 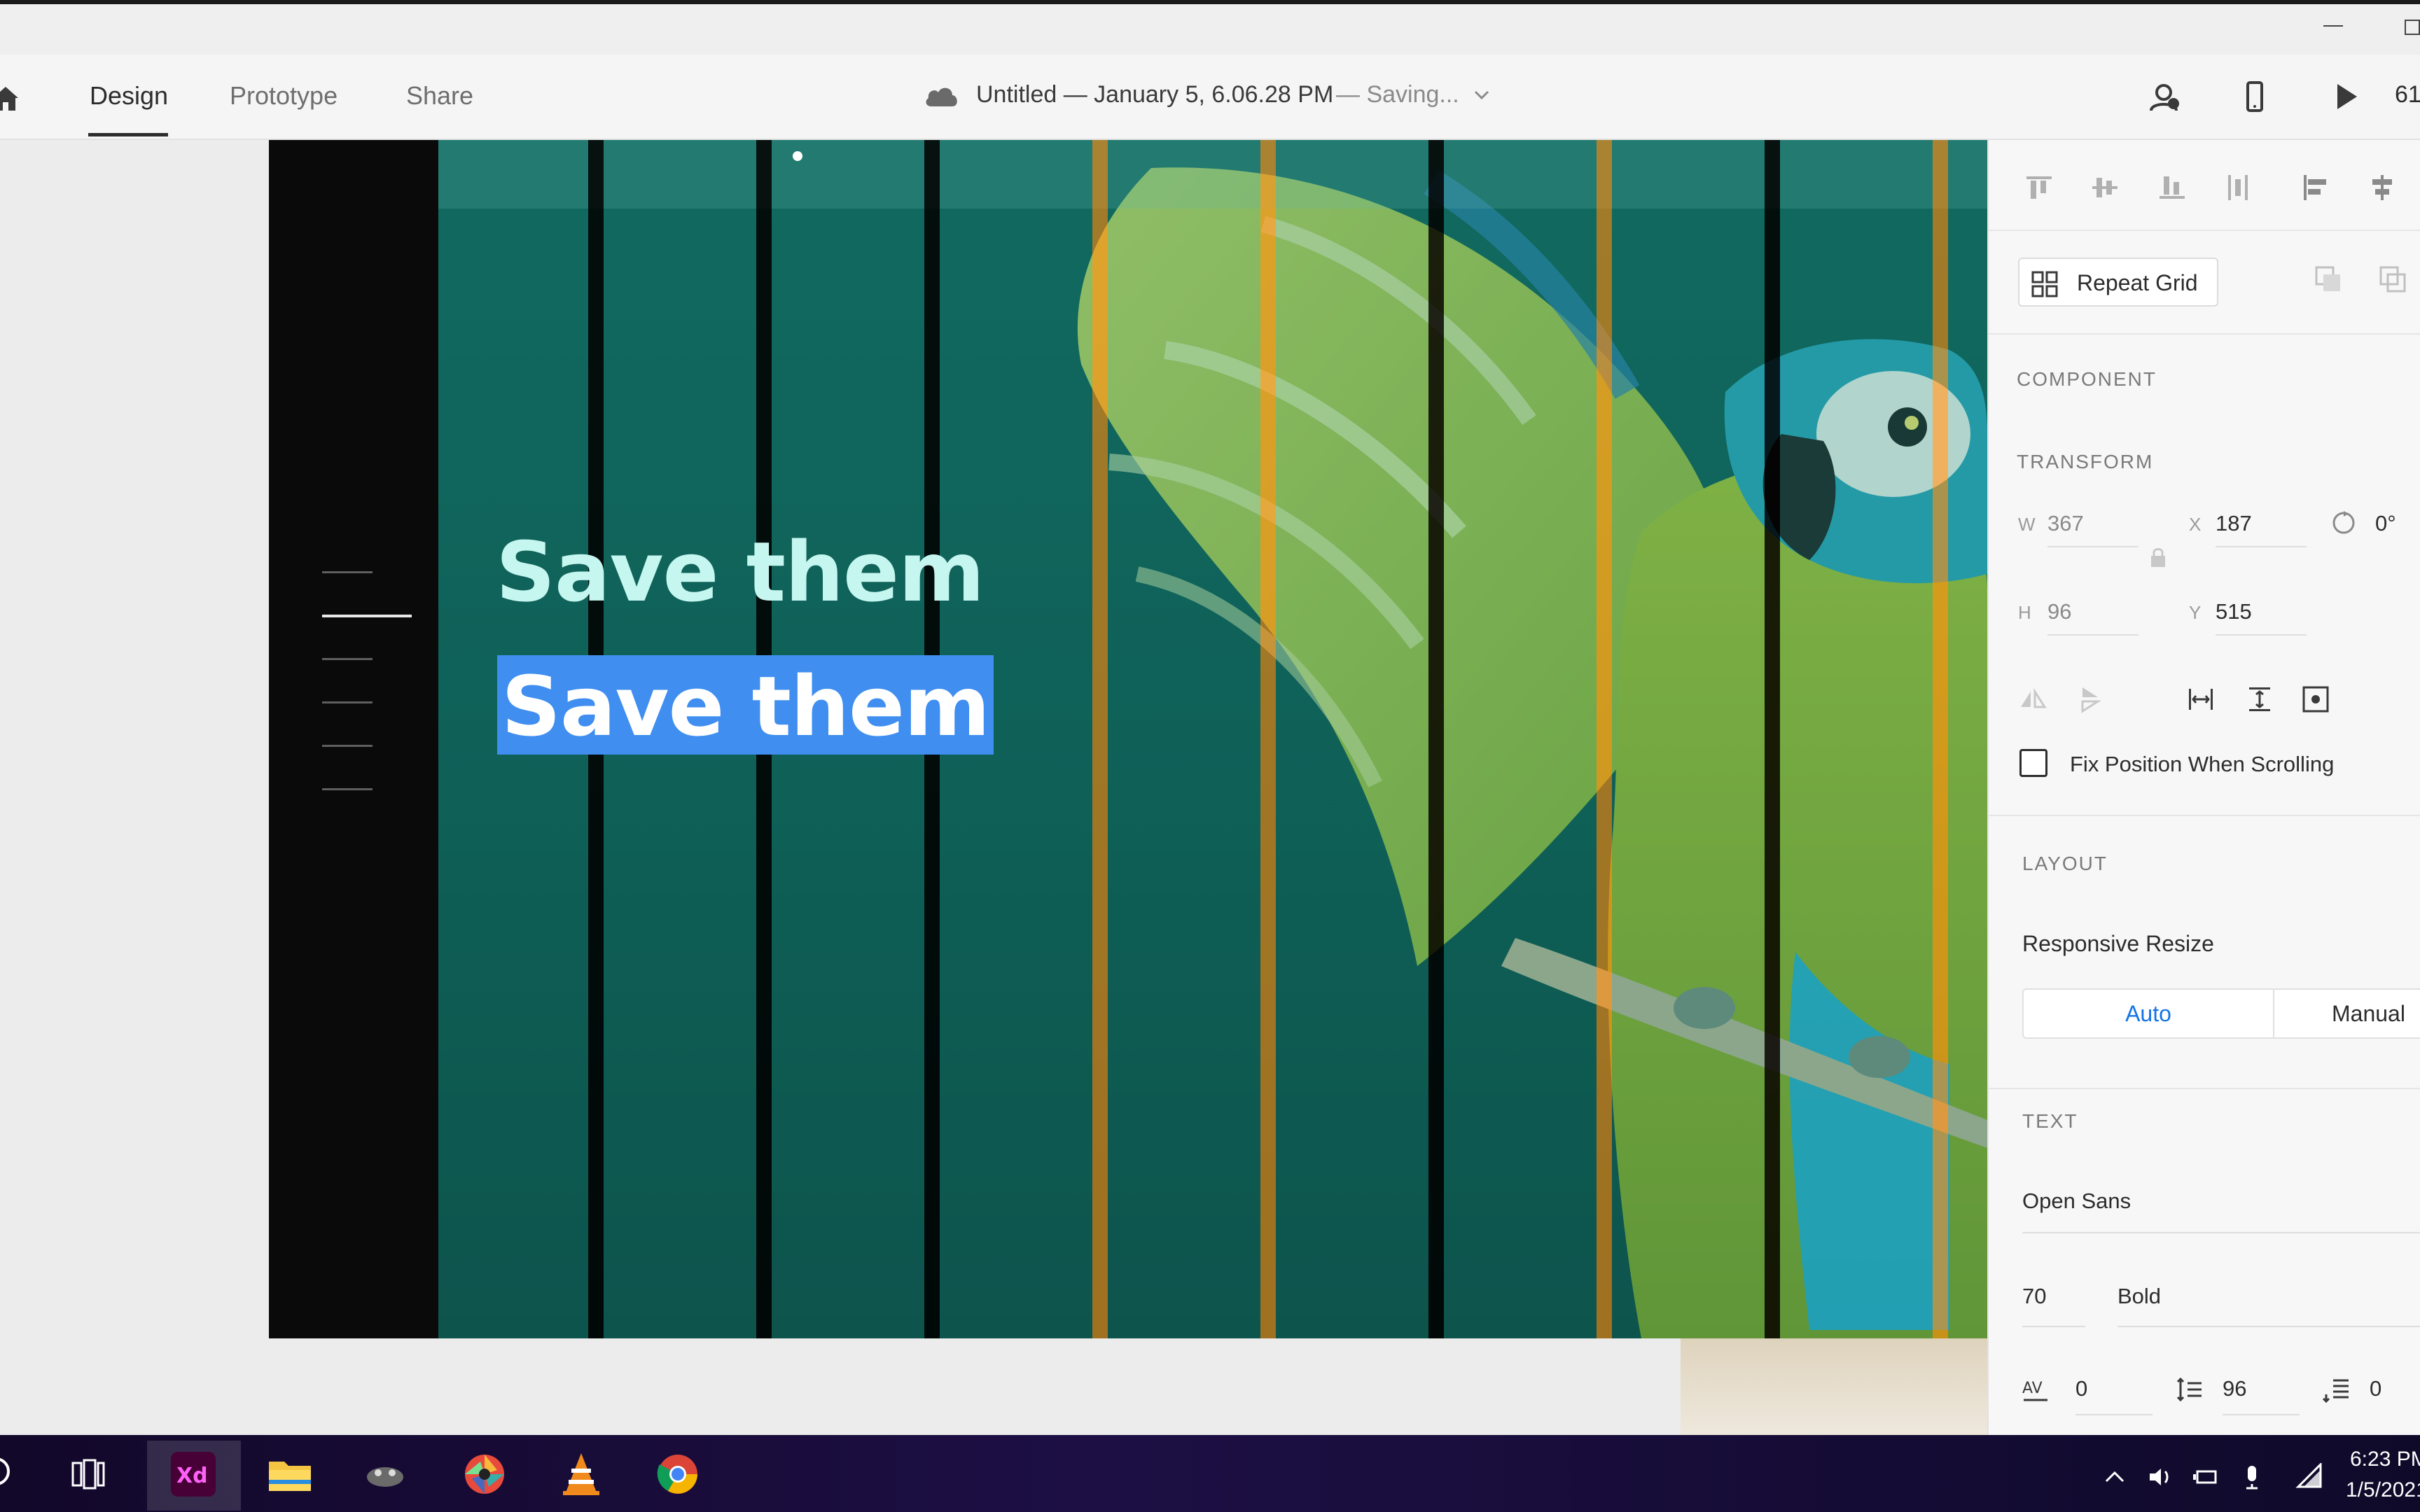 I want to click on font-weight-field: Bold, so click(x=2139, y=1296).